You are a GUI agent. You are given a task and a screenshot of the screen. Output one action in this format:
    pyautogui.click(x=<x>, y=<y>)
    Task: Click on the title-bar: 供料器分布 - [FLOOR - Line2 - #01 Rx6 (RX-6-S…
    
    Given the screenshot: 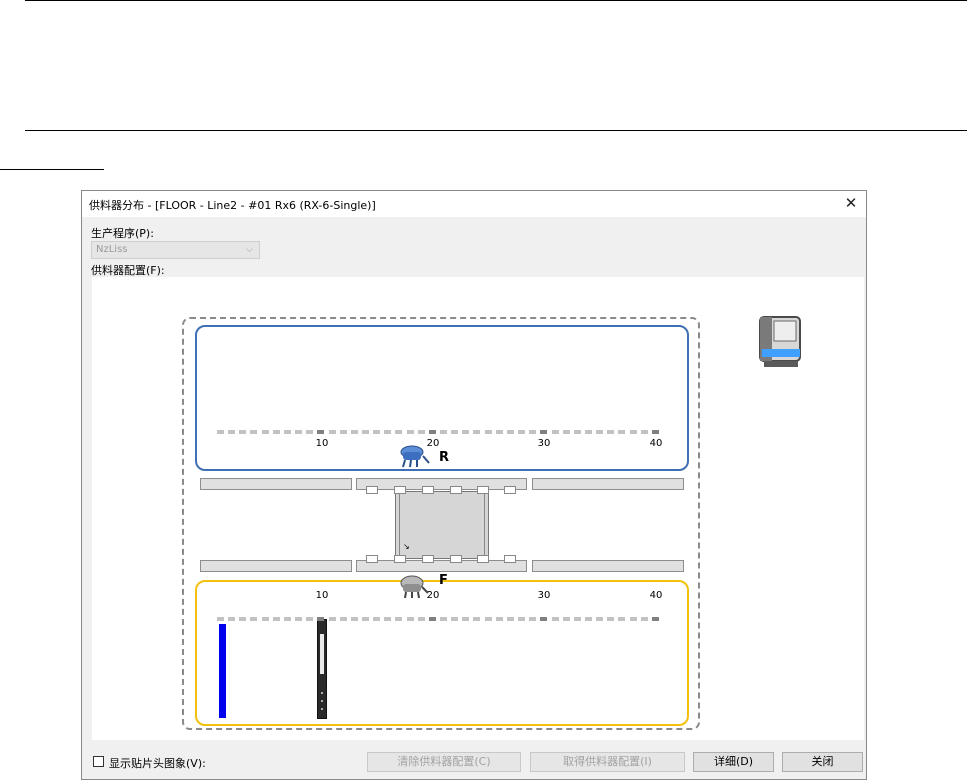 What is the action you would take?
    pyautogui.click(x=474, y=204)
    